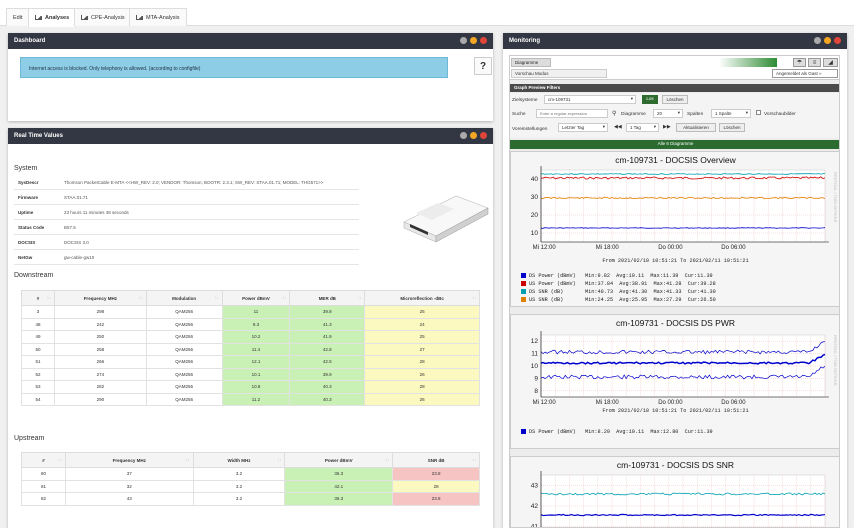 Image resolution: width=854 pixels, height=528 pixels. Describe the element at coordinates (618, 127) in the screenshot. I see `rewind-icon: ◀◀` at that location.